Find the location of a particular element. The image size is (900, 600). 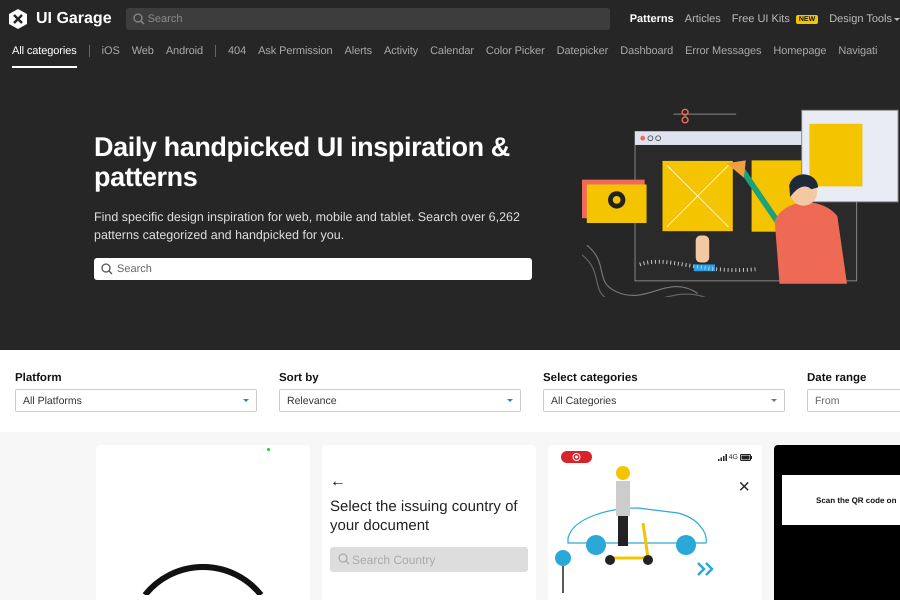

filter-label: Select categories is located at coordinates (591, 378).